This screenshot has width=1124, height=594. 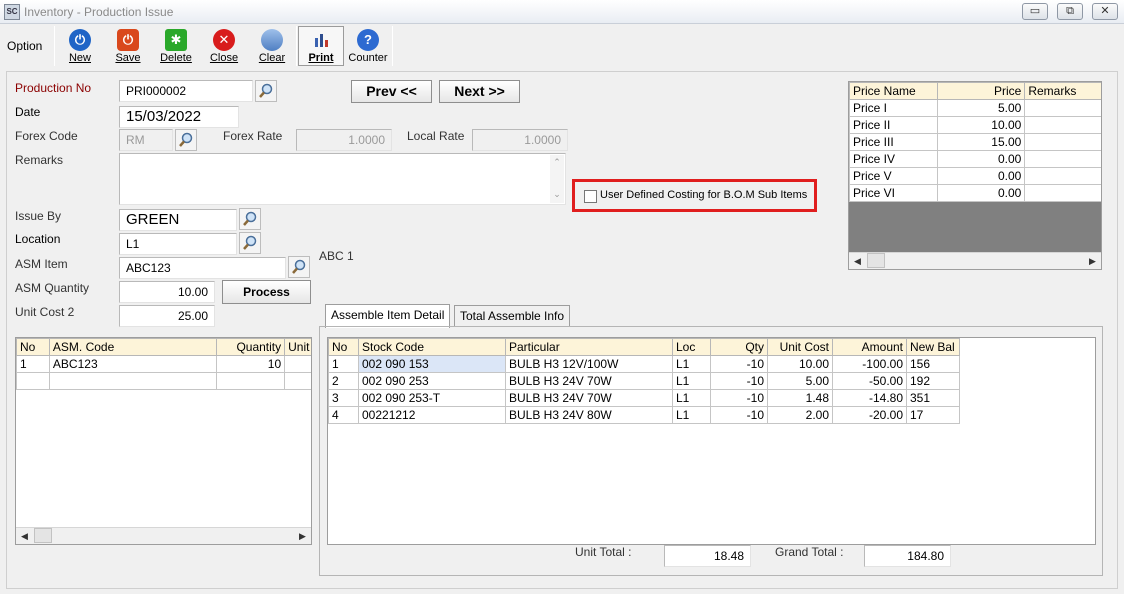 I want to click on process-button: Process, so click(x=266, y=292).